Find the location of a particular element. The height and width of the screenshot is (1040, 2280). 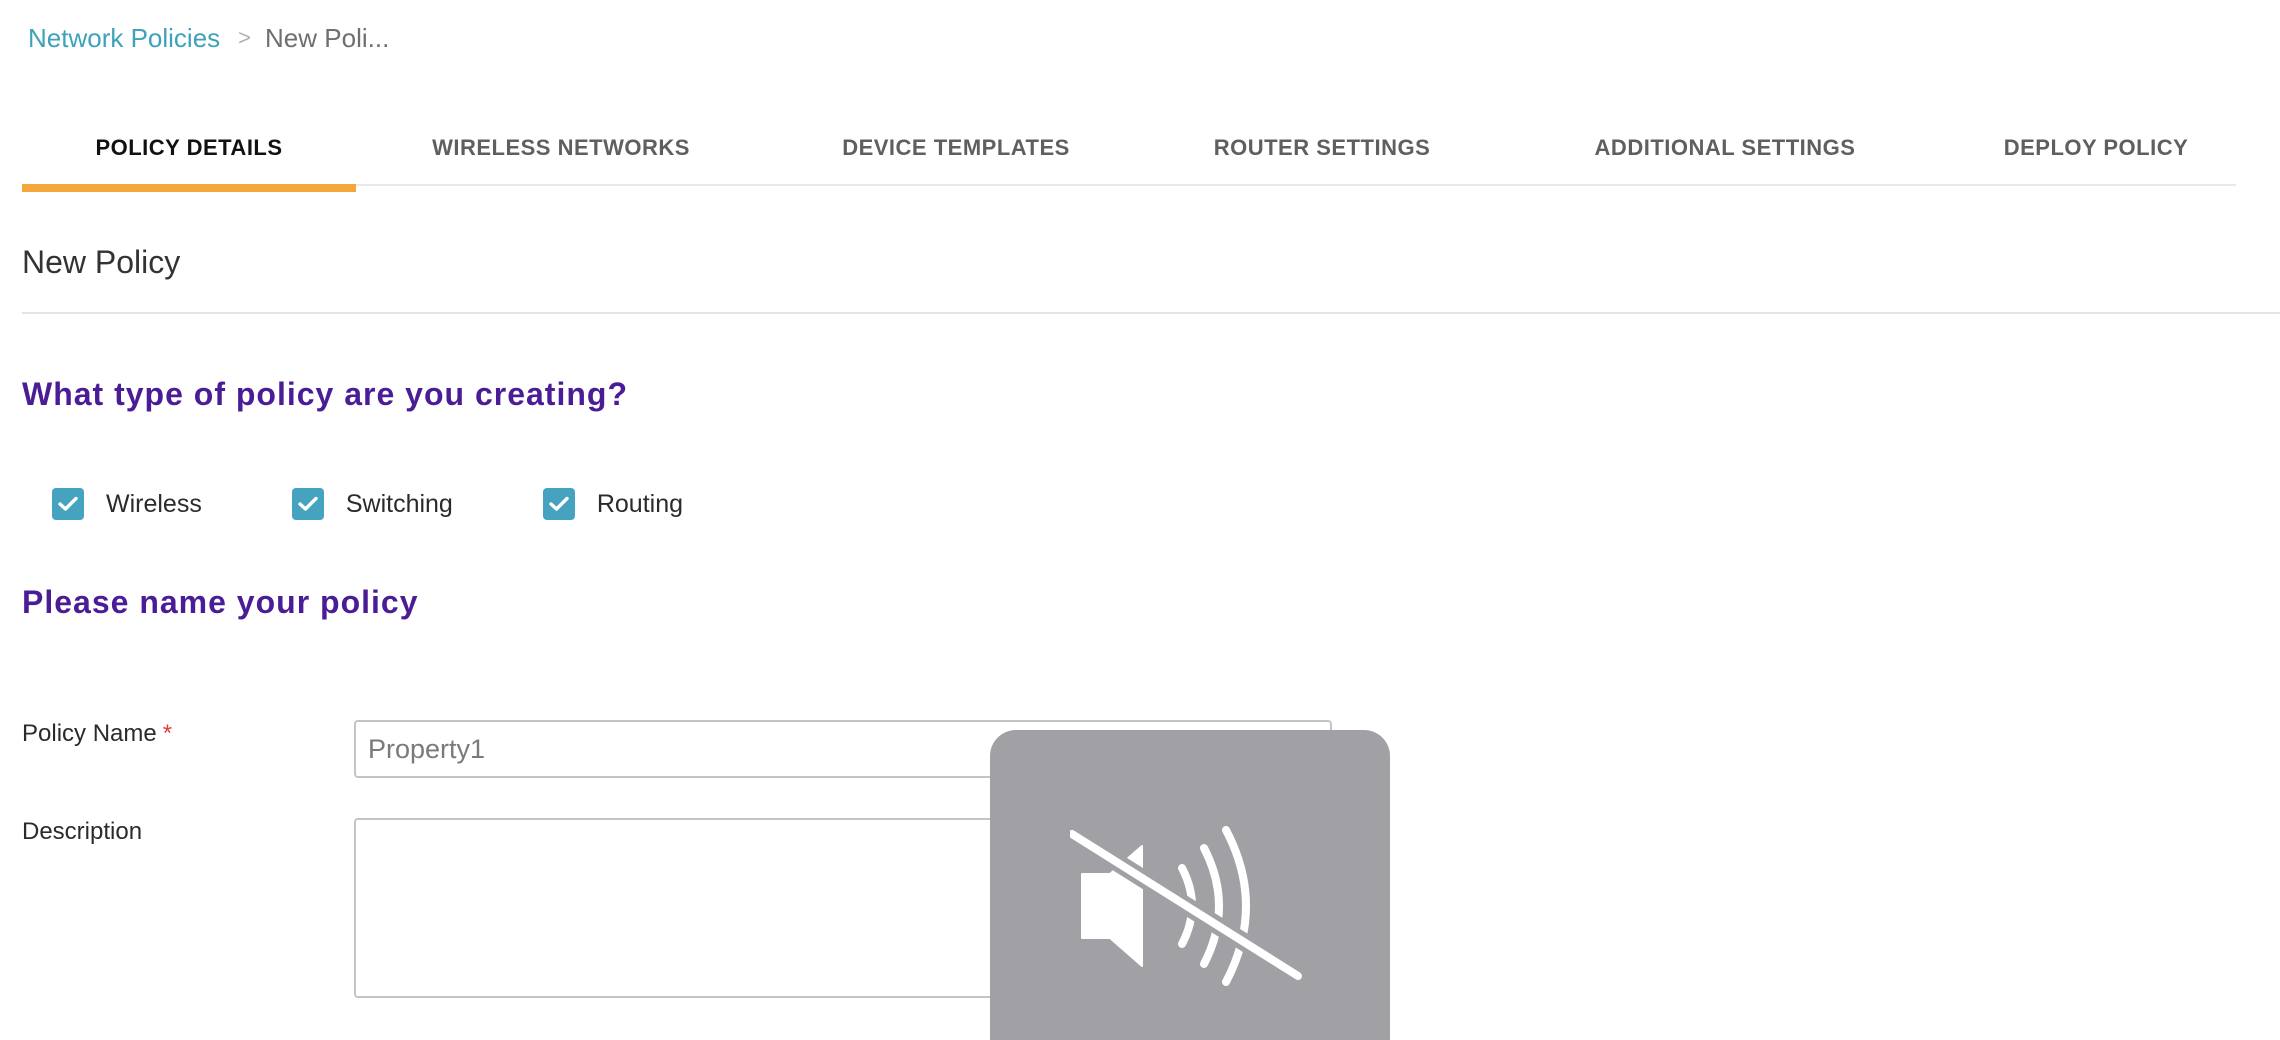

routing-option: Routing is located at coordinates (613, 504).